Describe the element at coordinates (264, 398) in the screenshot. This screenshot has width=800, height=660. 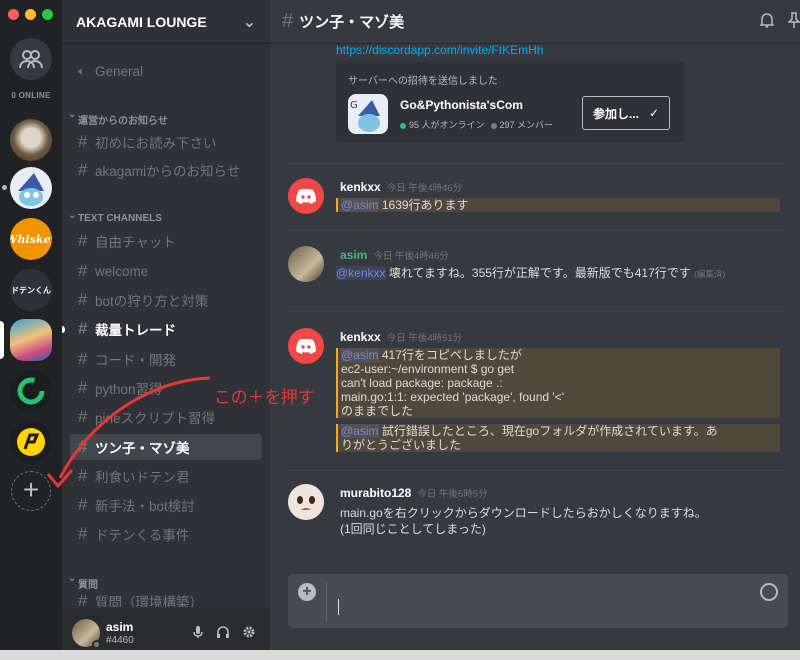
I see `annotation-text: この＋を押す` at that location.